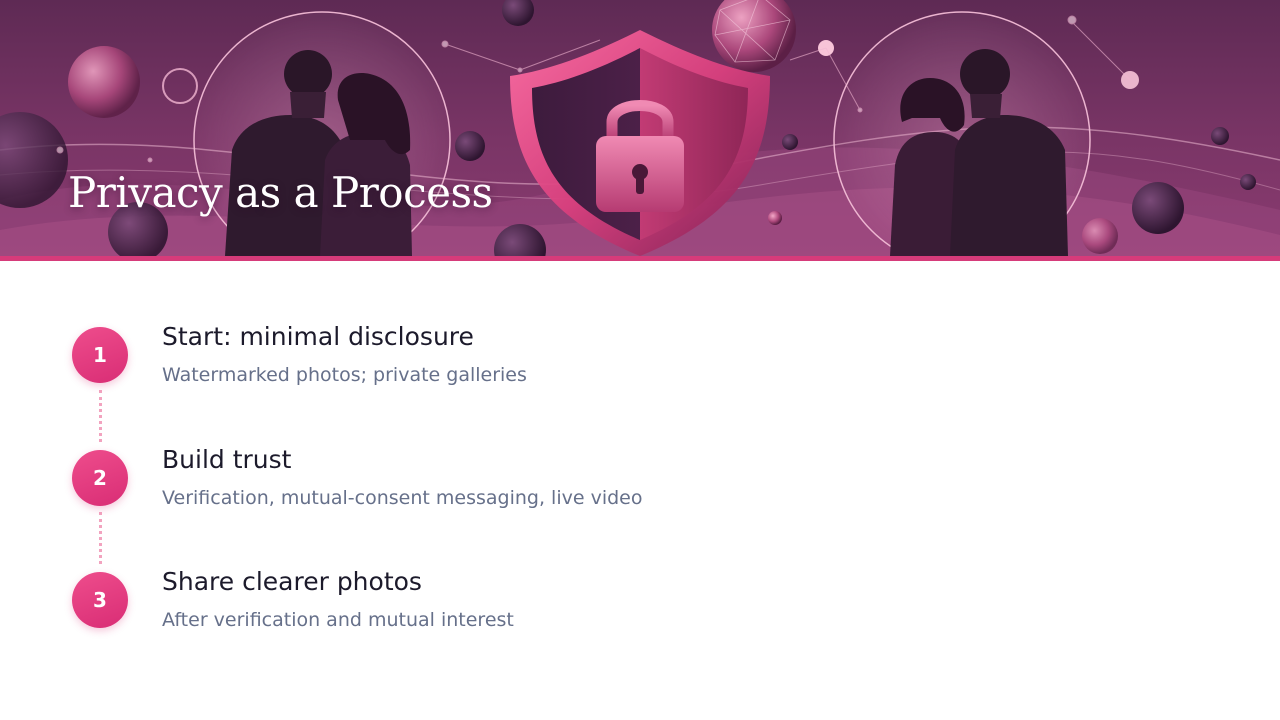  I want to click on step-number-badge: 3, so click(100, 600).